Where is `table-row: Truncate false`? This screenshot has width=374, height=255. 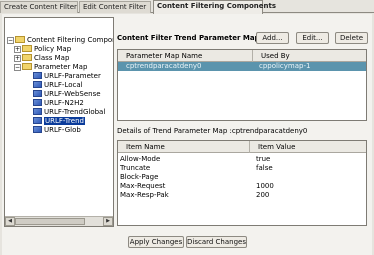 table-row: Truncate false is located at coordinates (242, 168).